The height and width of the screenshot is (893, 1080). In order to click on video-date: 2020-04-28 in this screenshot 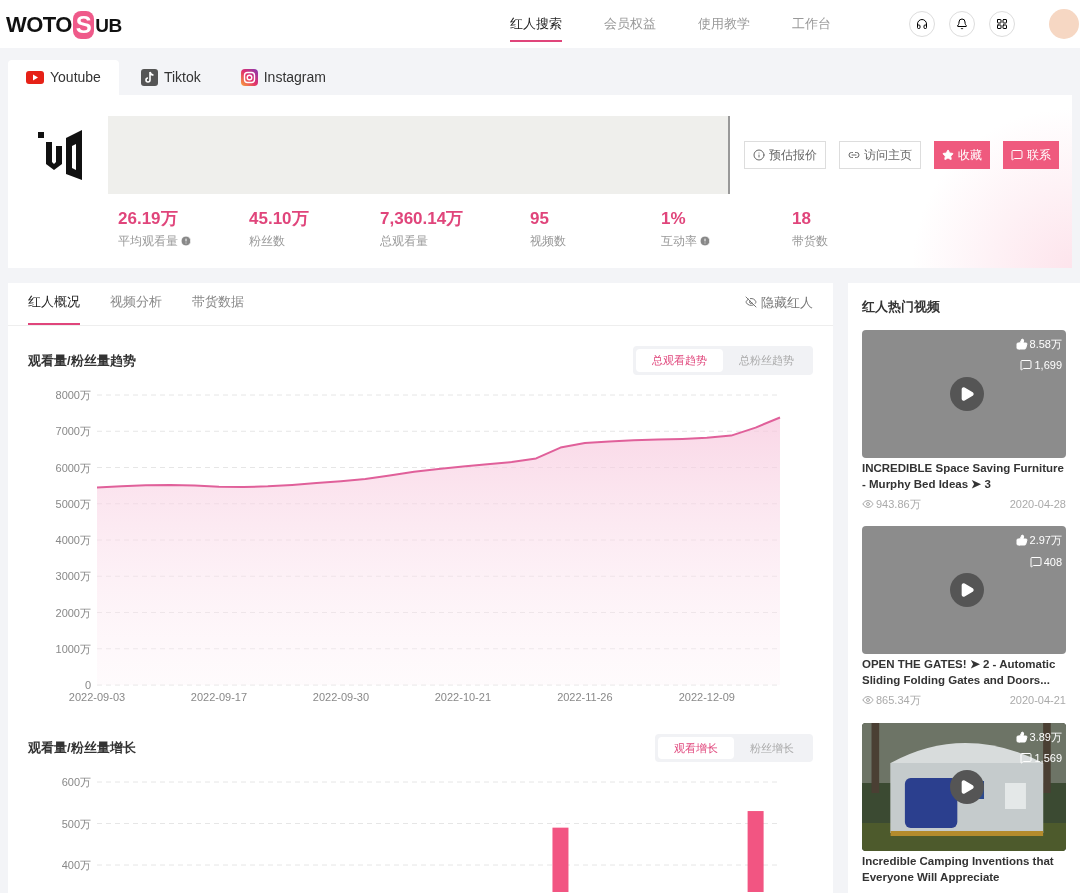, I will do `click(1037, 504)`.